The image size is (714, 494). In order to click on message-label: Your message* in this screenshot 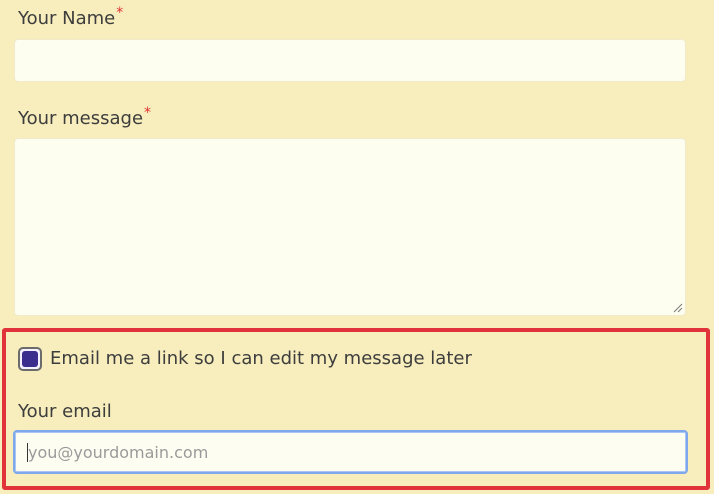, I will do `click(85, 118)`.